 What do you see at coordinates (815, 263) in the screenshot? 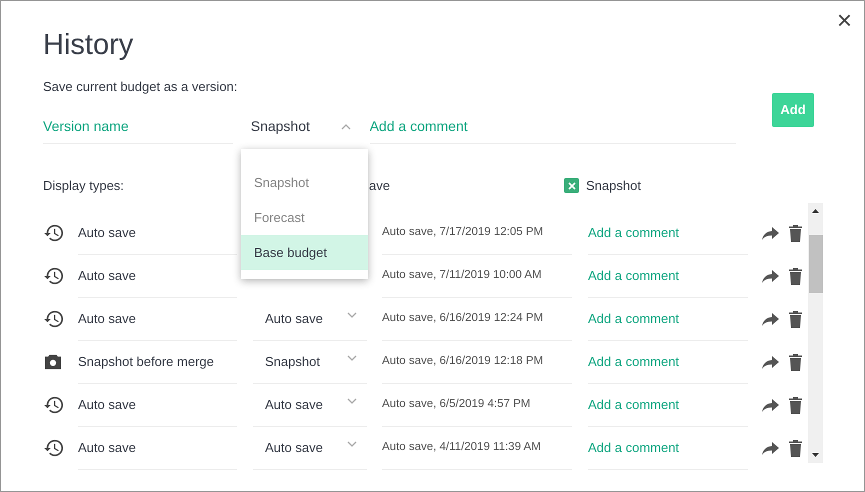
I see `scrollbar-thumb` at bounding box center [815, 263].